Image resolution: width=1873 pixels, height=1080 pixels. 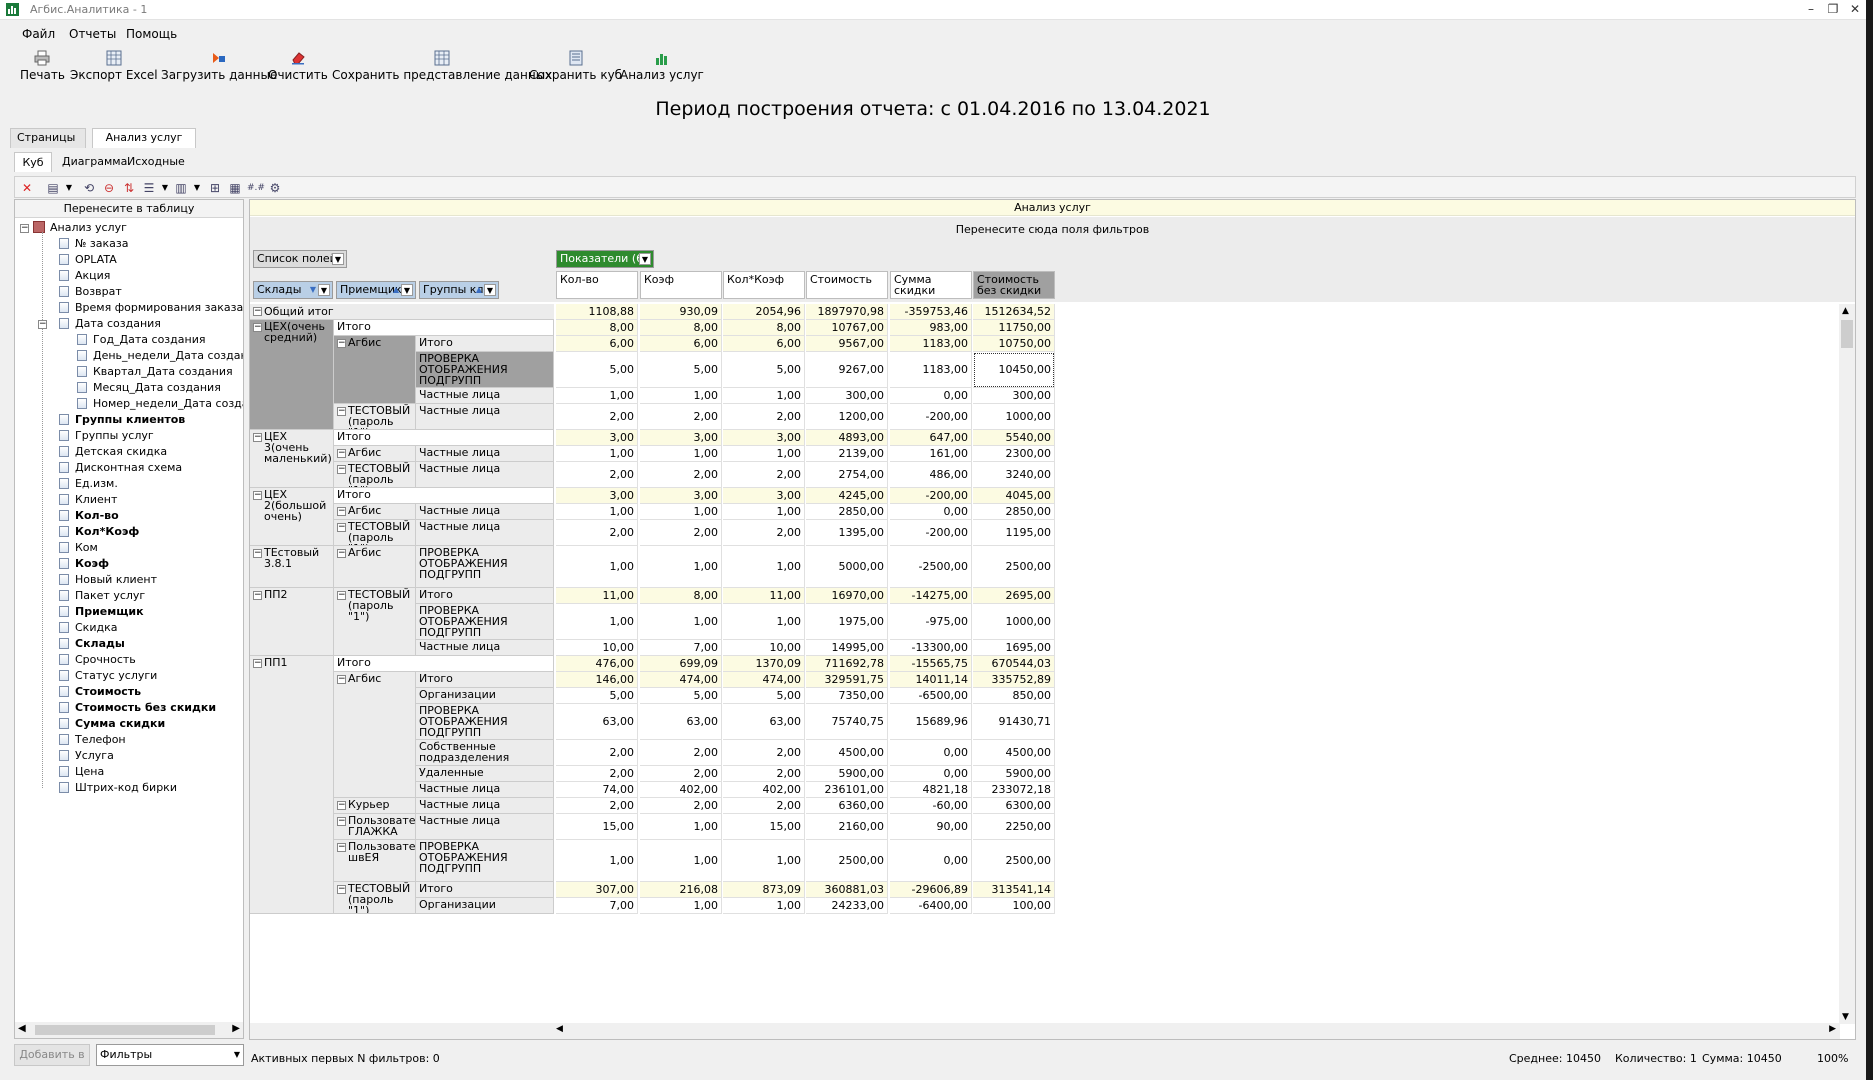 What do you see at coordinates (99, 532) in the screenshot?
I see `tree-field-item: Кол*Коэф` at bounding box center [99, 532].